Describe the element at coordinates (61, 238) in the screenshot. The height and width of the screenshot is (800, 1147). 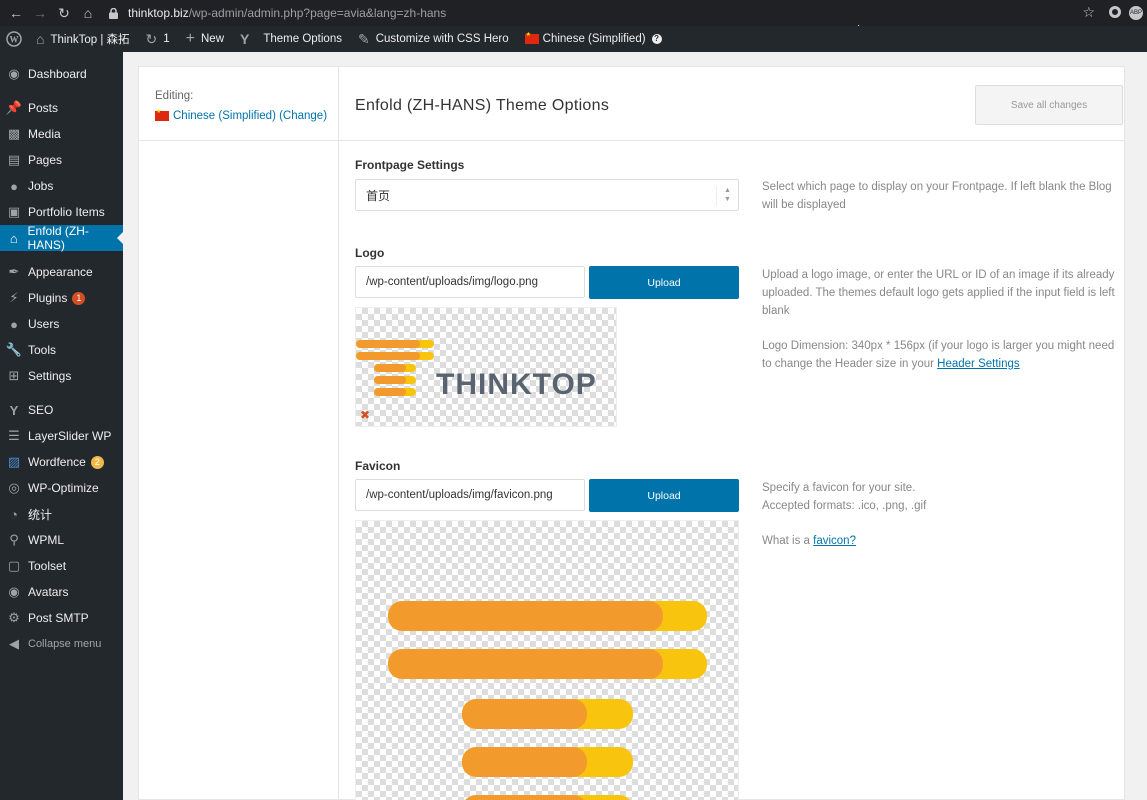
I see `sidebar-item-enfold: ⌂ Enfold (ZH-HANS)` at that location.